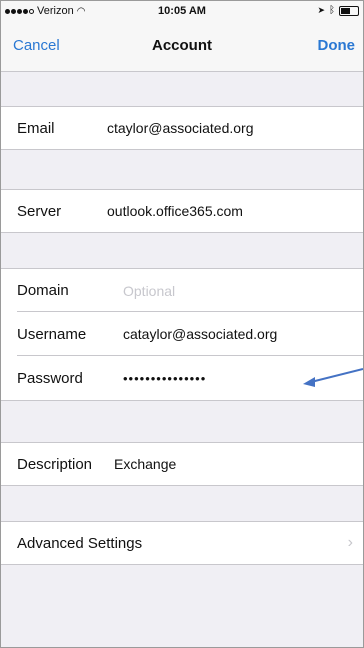  Describe the element at coordinates (337, 45) in the screenshot. I see `done-button: Done` at that location.